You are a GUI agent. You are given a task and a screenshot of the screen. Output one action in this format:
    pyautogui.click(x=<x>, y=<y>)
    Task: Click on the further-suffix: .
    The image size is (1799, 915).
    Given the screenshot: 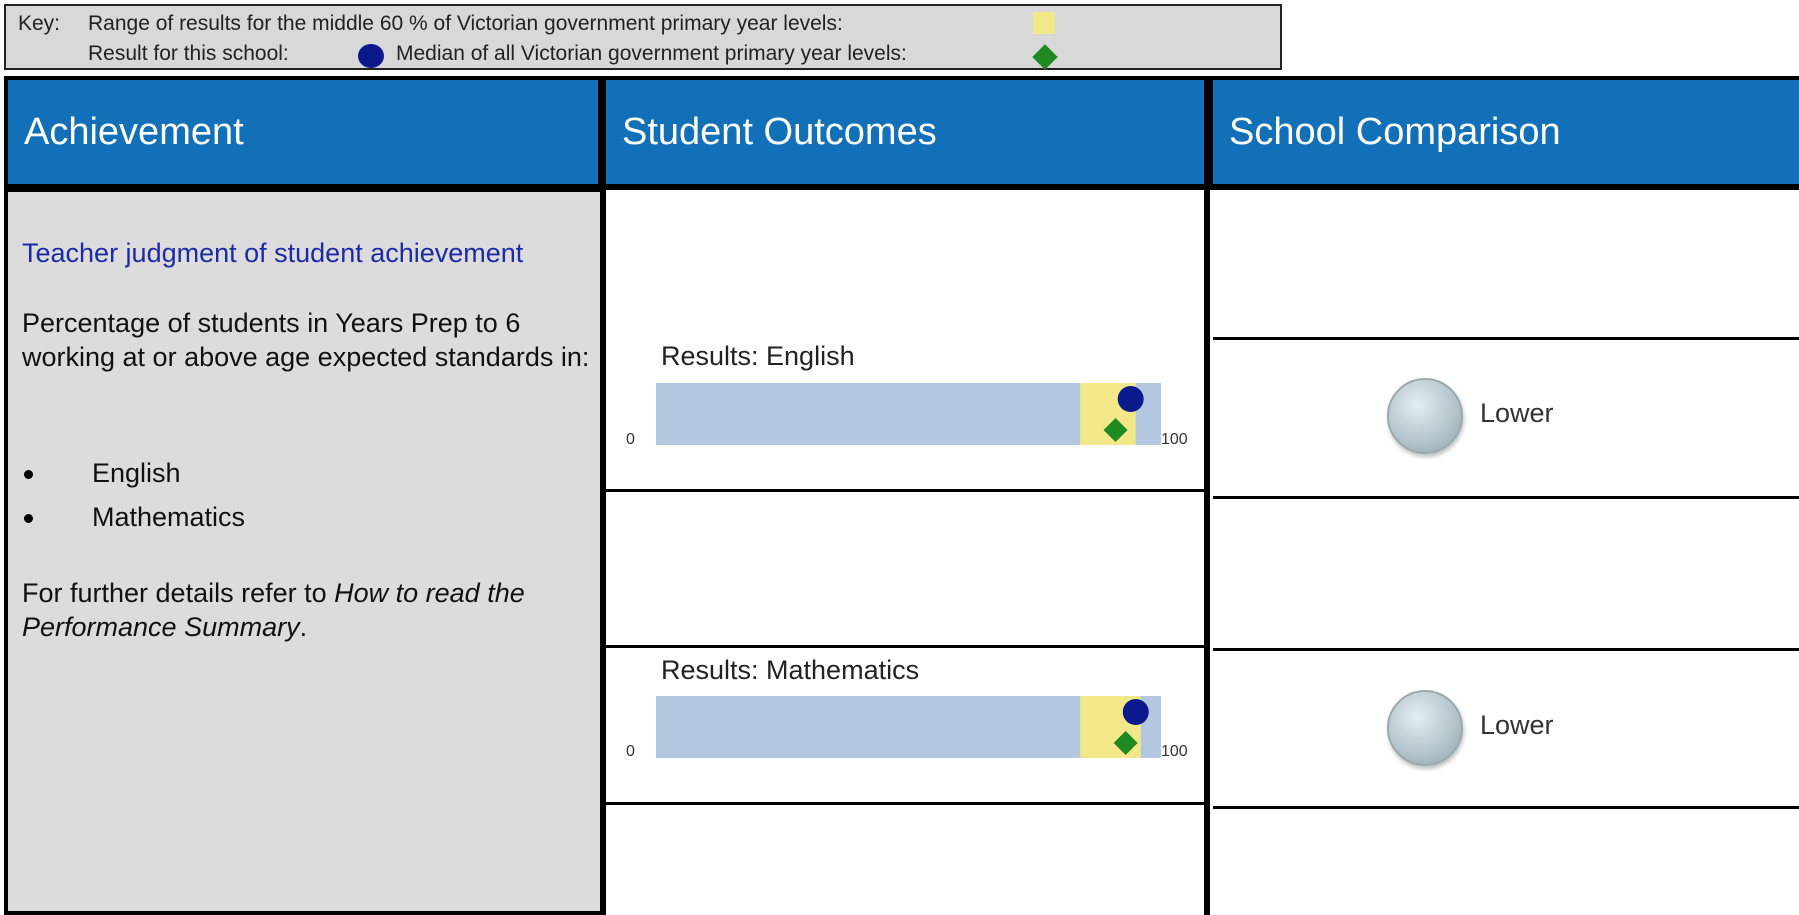 What is the action you would take?
    pyautogui.click(x=303, y=627)
    